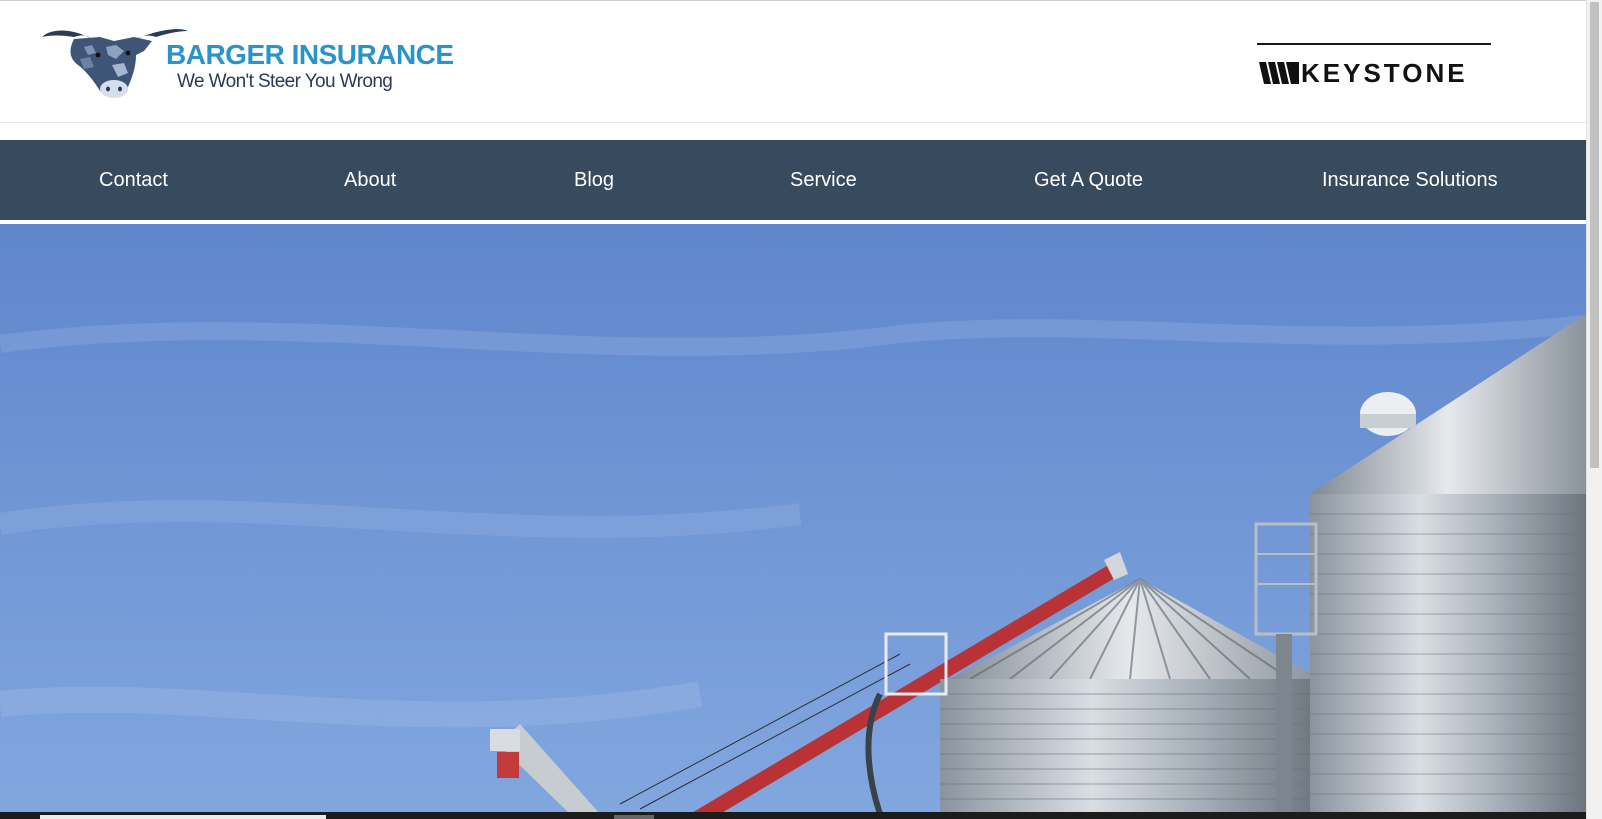  Describe the element at coordinates (370, 180) in the screenshot. I see `nav-item-about: About` at that location.